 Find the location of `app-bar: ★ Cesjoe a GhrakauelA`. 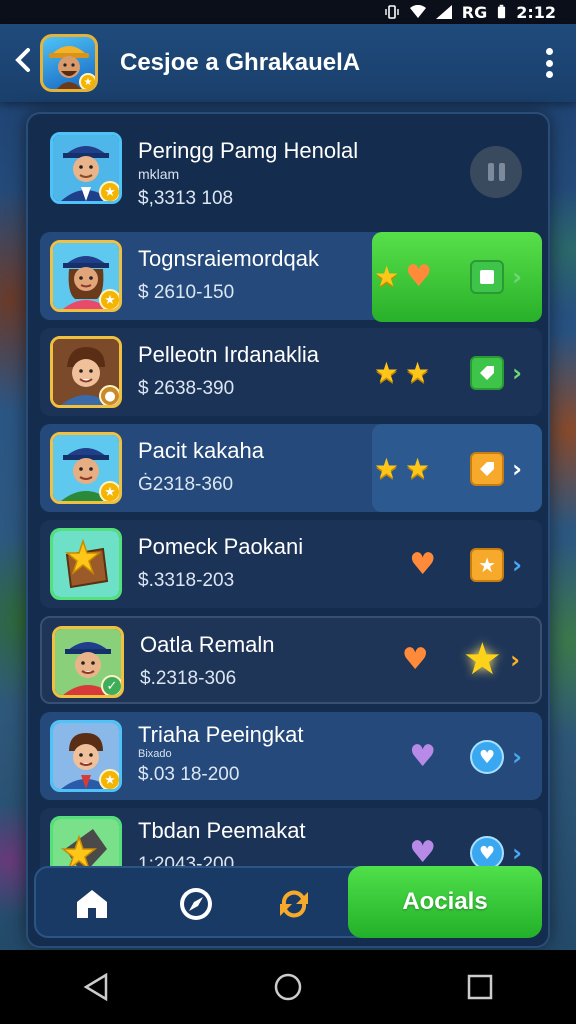

app-bar: ★ Cesjoe a GhrakauelA is located at coordinates (288, 63).